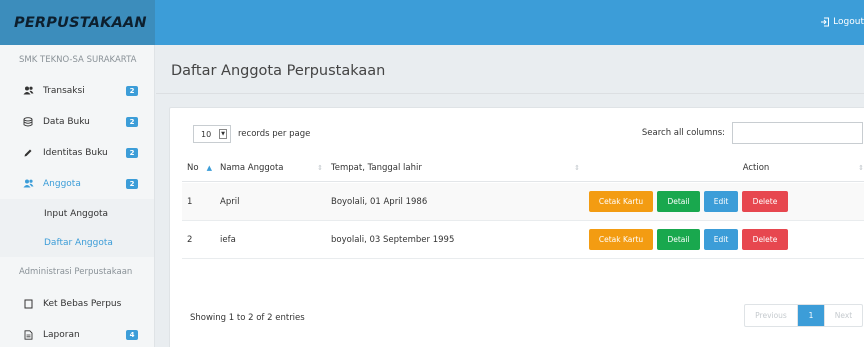  I want to click on records-per-page-value: 10, so click(206, 134).